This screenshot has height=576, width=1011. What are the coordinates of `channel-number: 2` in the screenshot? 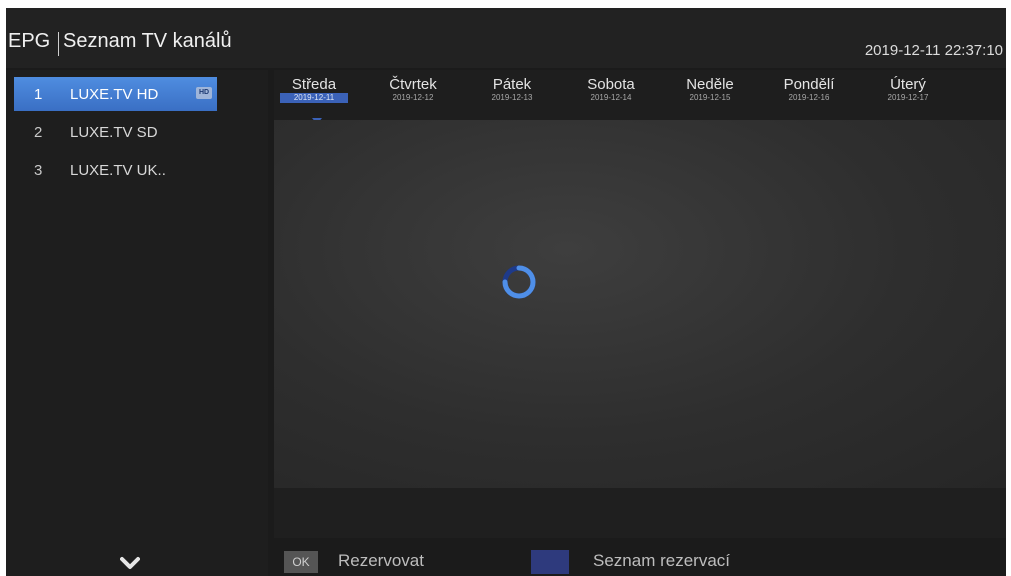 It's located at (38, 132).